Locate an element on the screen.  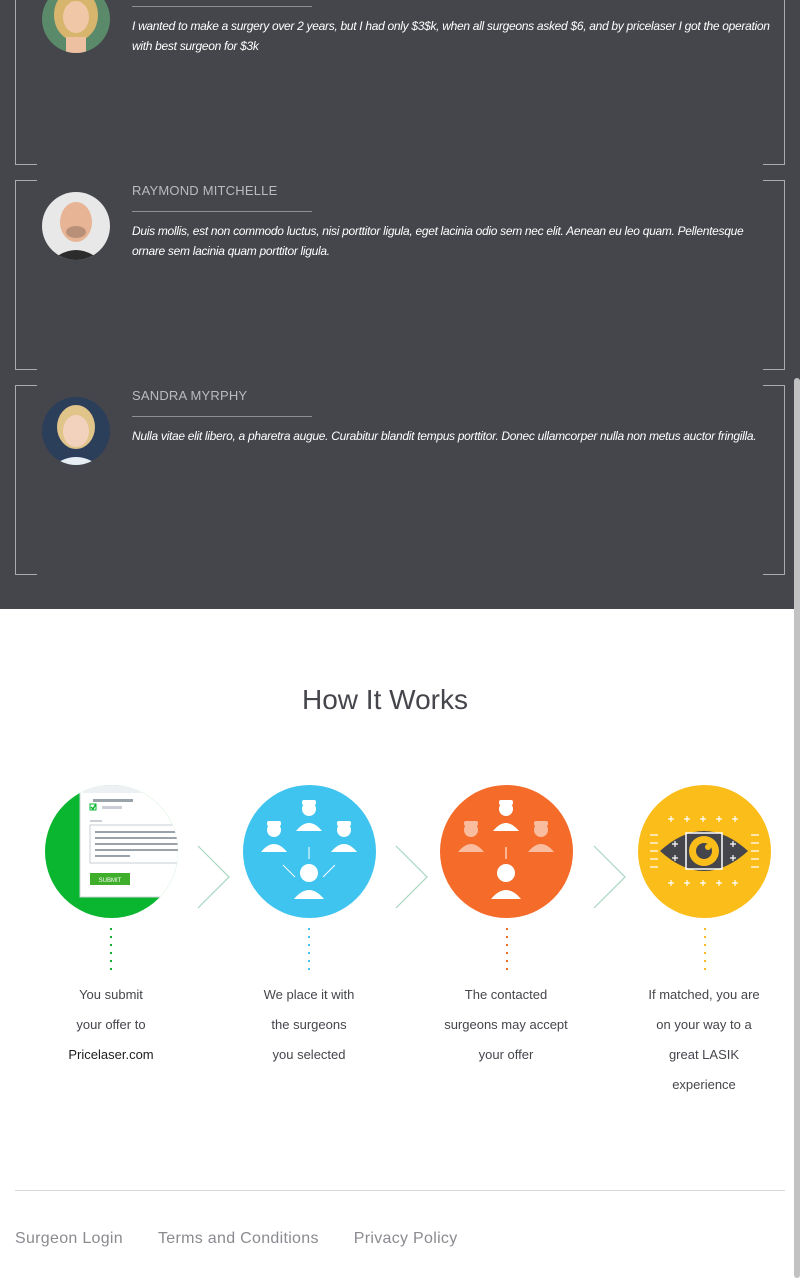
submit-button-label: SUBMIT is located at coordinates (110, 881).